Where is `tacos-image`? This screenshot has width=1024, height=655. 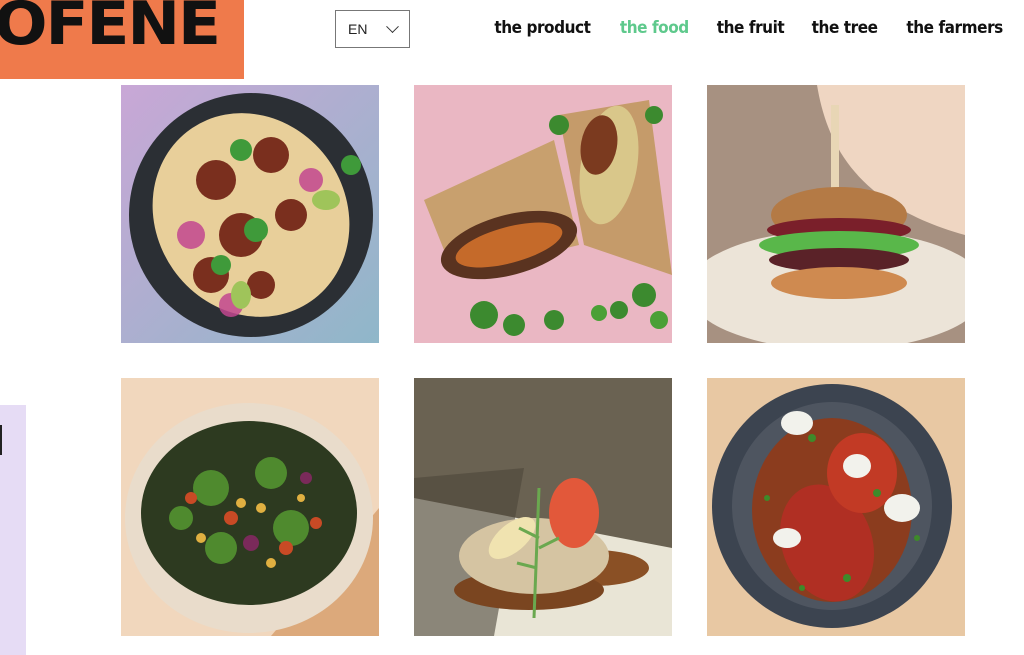
tacos-image is located at coordinates (250, 214).